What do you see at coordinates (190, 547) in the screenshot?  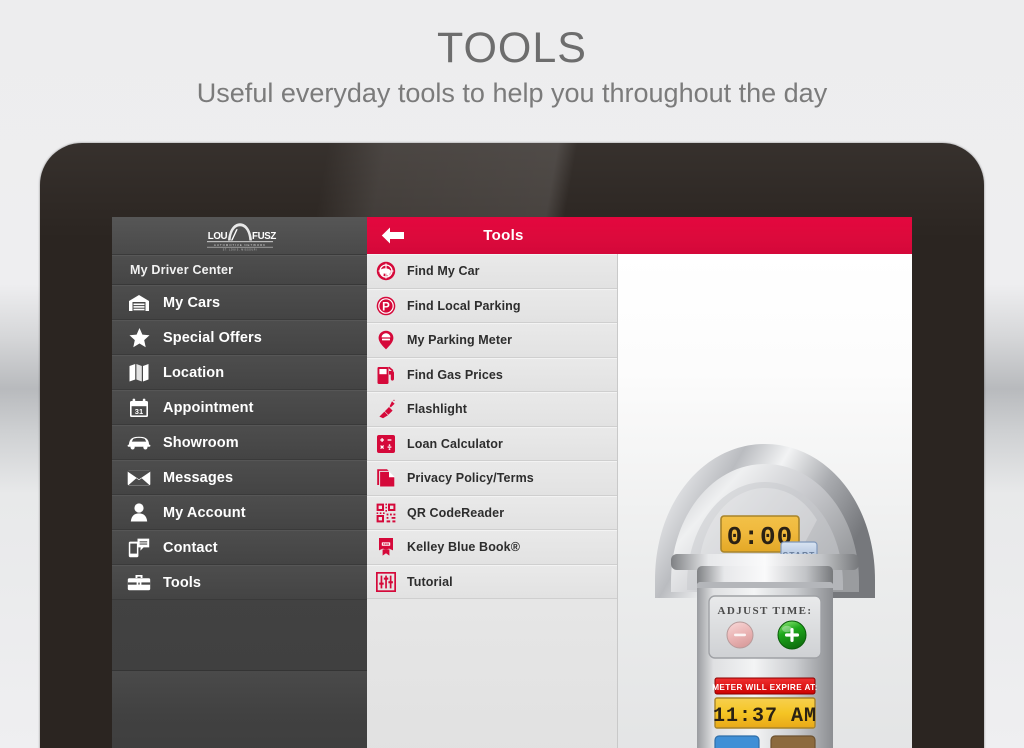 I see `sidebar-item-label: Contact` at bounding box center [190, 547].